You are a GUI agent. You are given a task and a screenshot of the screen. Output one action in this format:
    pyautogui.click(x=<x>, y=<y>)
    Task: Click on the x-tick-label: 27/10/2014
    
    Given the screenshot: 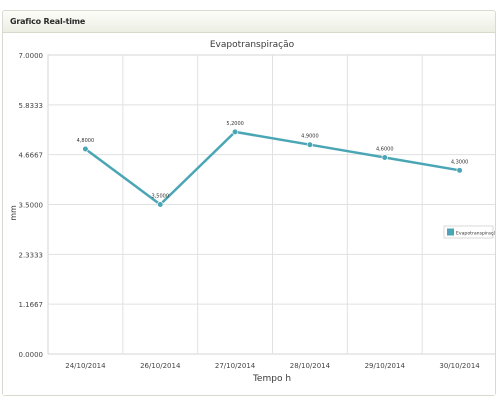 What is the action you would take?
    pyautogui.click(x=235, y=366)
    